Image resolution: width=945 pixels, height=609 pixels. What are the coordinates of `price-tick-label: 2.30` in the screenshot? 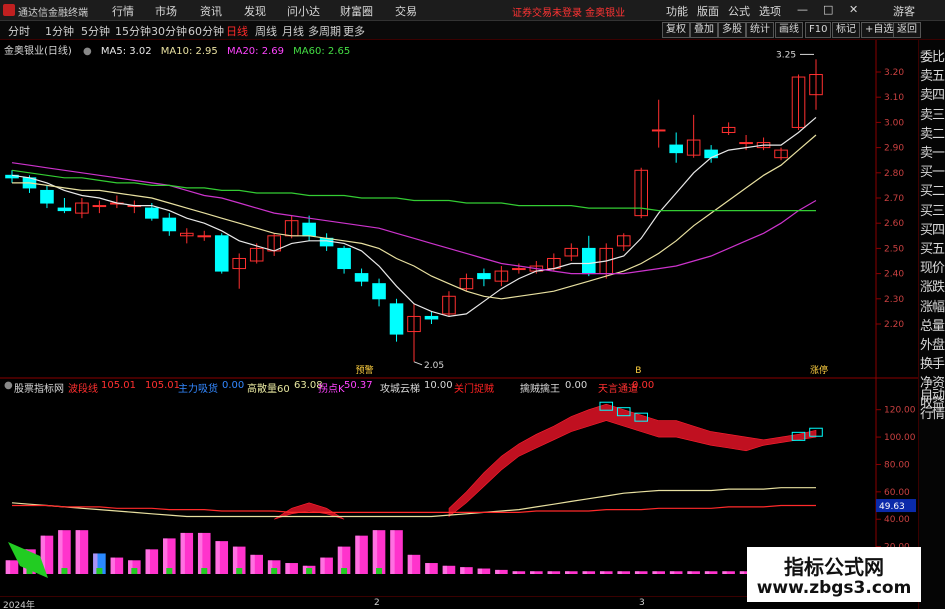 It's located at (894, 300).